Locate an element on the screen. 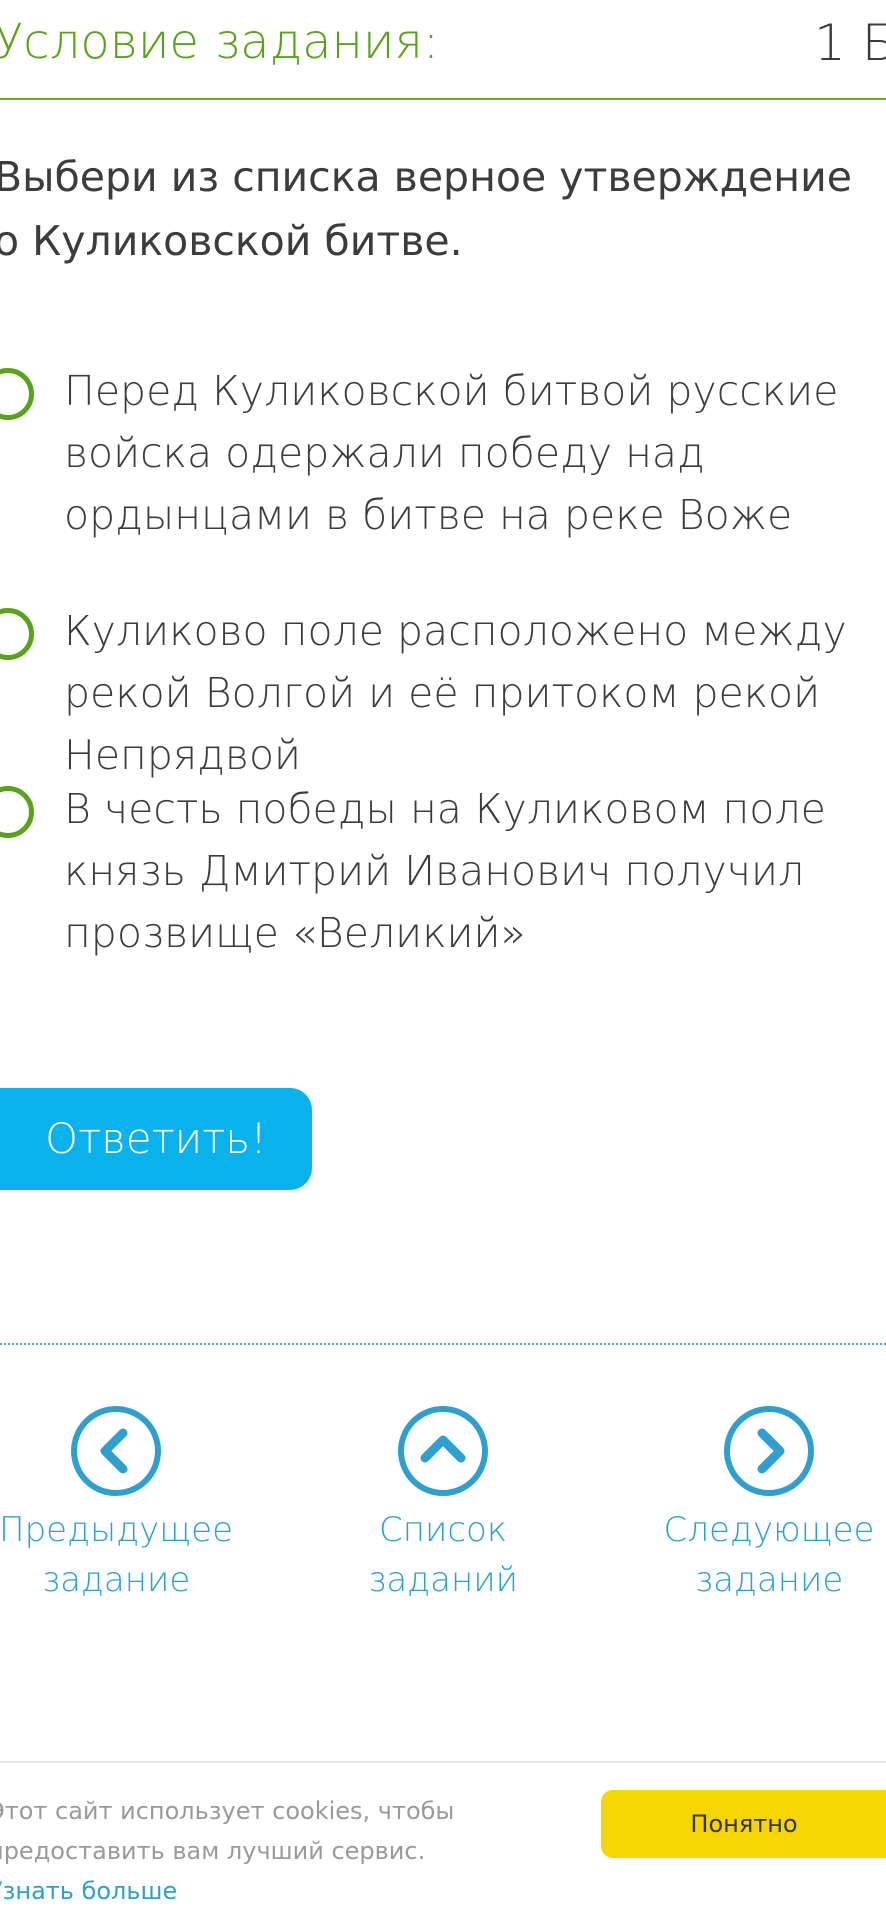  section-divider is located at coordinates (443, 1344).